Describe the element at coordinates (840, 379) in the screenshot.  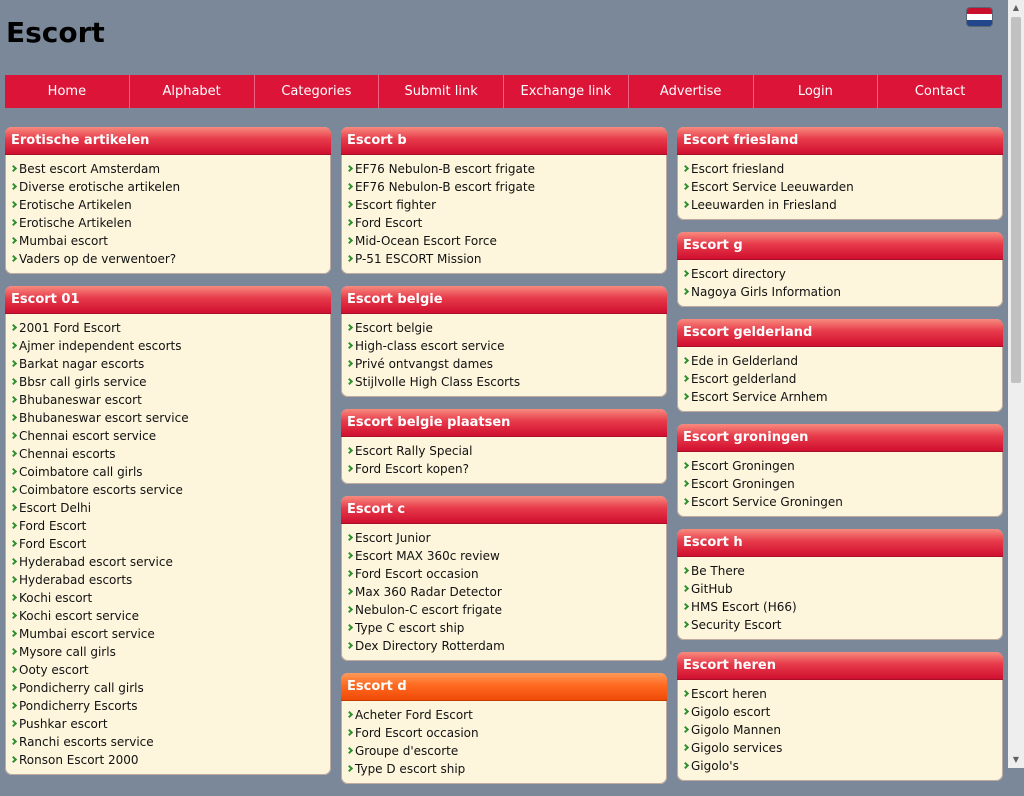
I see `category-link: Escort gelderland` at that location.